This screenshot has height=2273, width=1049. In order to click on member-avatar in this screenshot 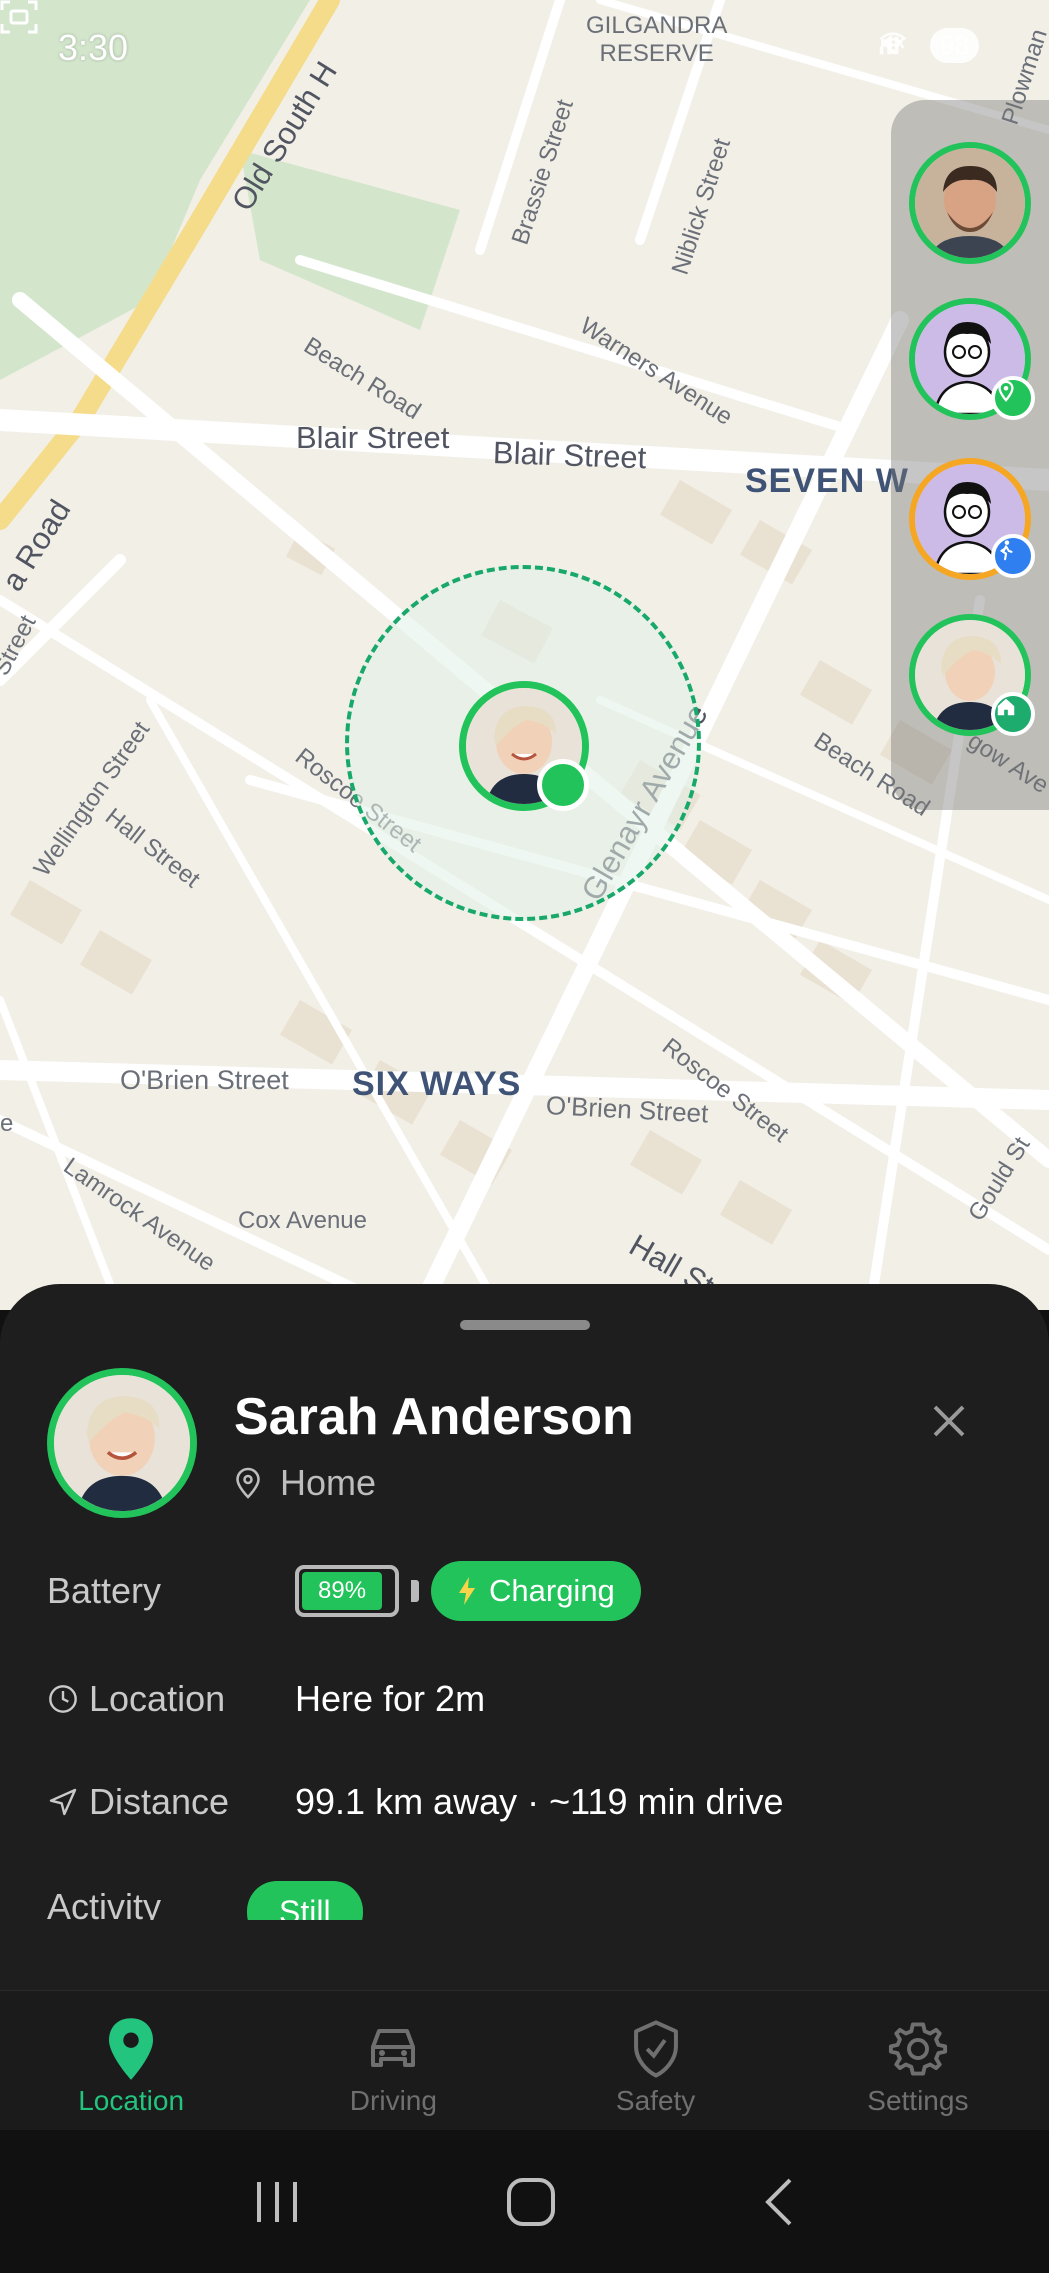, I will do `click(122, 1443)`.